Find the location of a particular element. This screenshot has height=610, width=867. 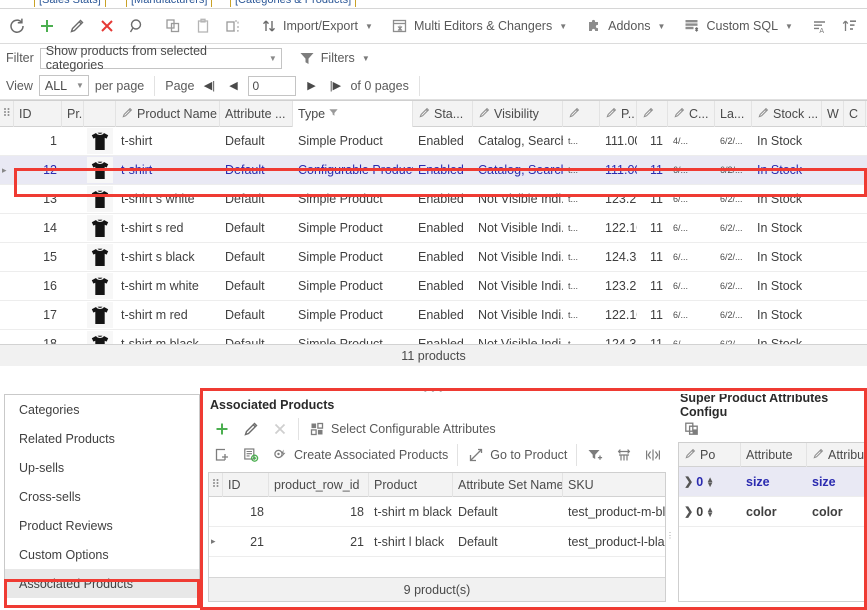

filter-category-select: Show products from selected categories ▼ is located at coordinates (160, 58).